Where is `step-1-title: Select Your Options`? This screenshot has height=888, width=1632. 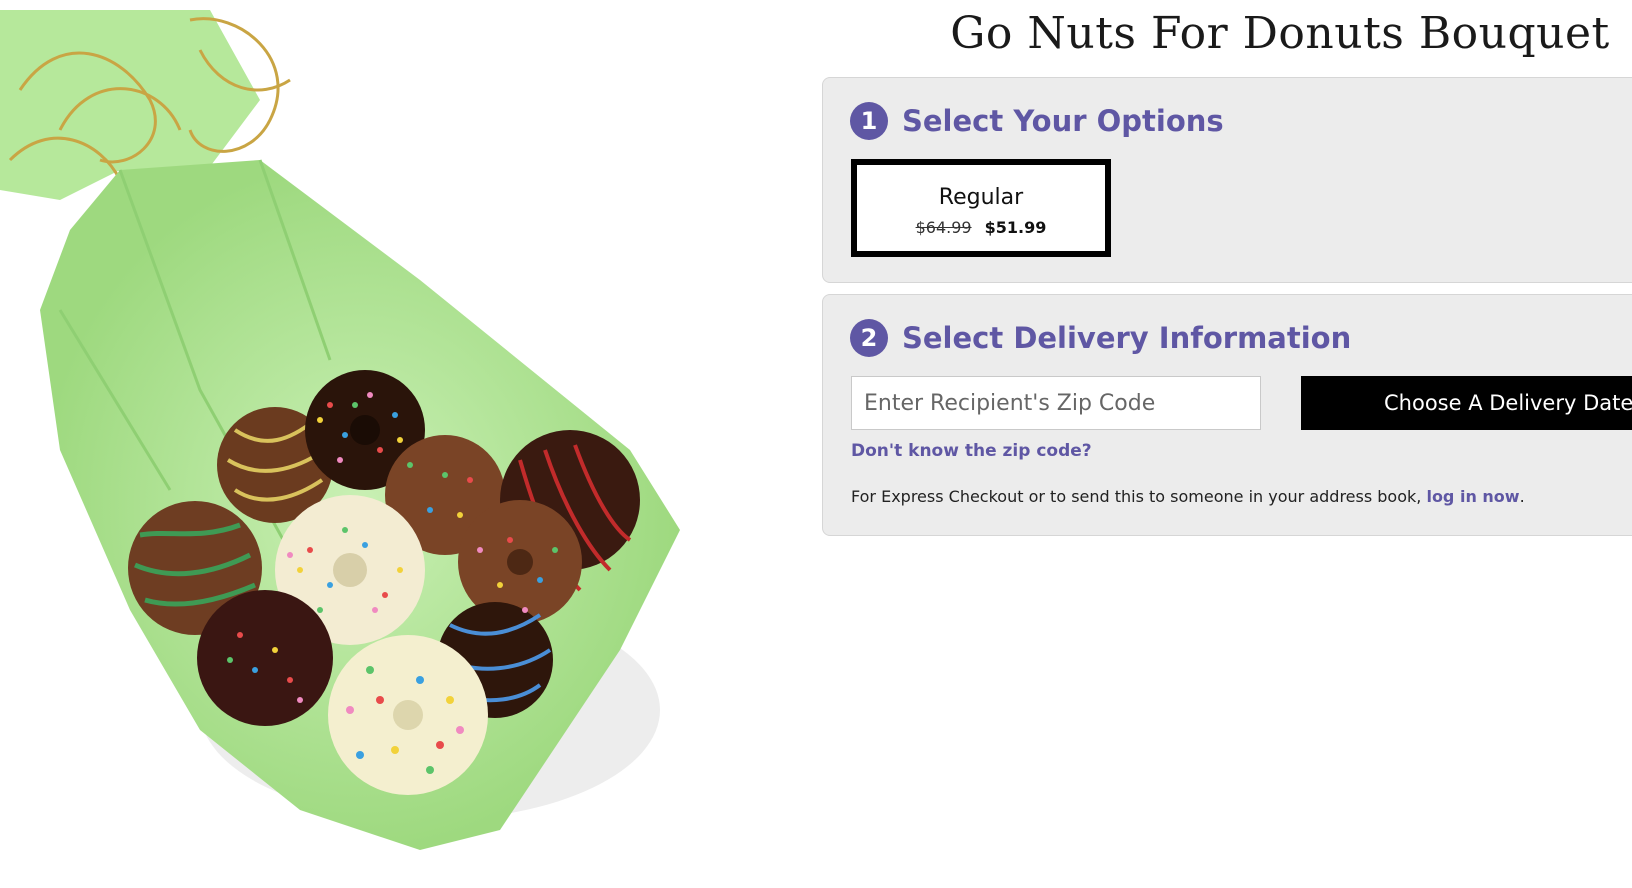 step-1-title: Select Your Options is located at coordinates (1063, 121).